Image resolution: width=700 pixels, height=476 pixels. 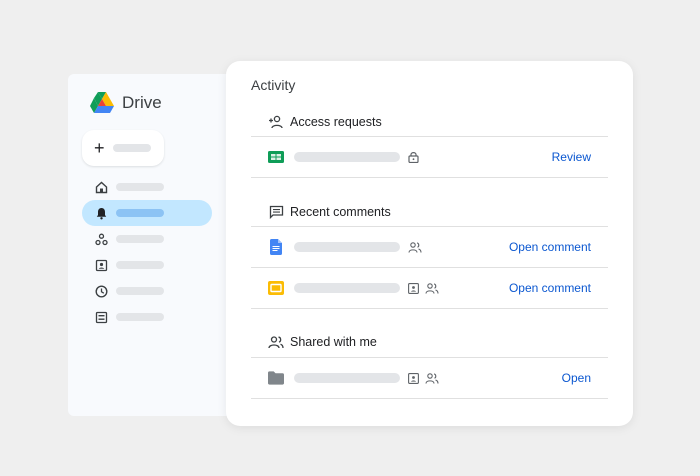 What do you see at coordinates (101, 317) in the screenshot?
I see `storage-icon` at bounding box center [101, 317].